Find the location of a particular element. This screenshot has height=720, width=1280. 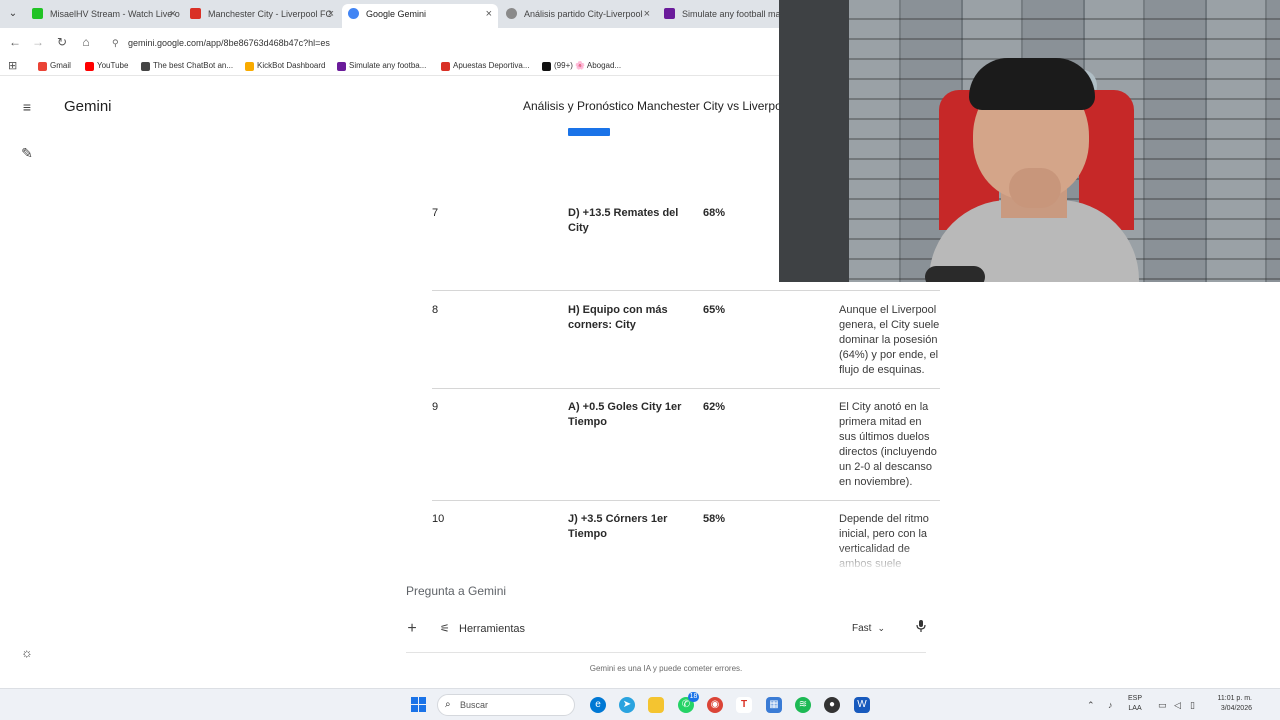

tab-label: Simulate any football match is located at coordinates (737, 14).